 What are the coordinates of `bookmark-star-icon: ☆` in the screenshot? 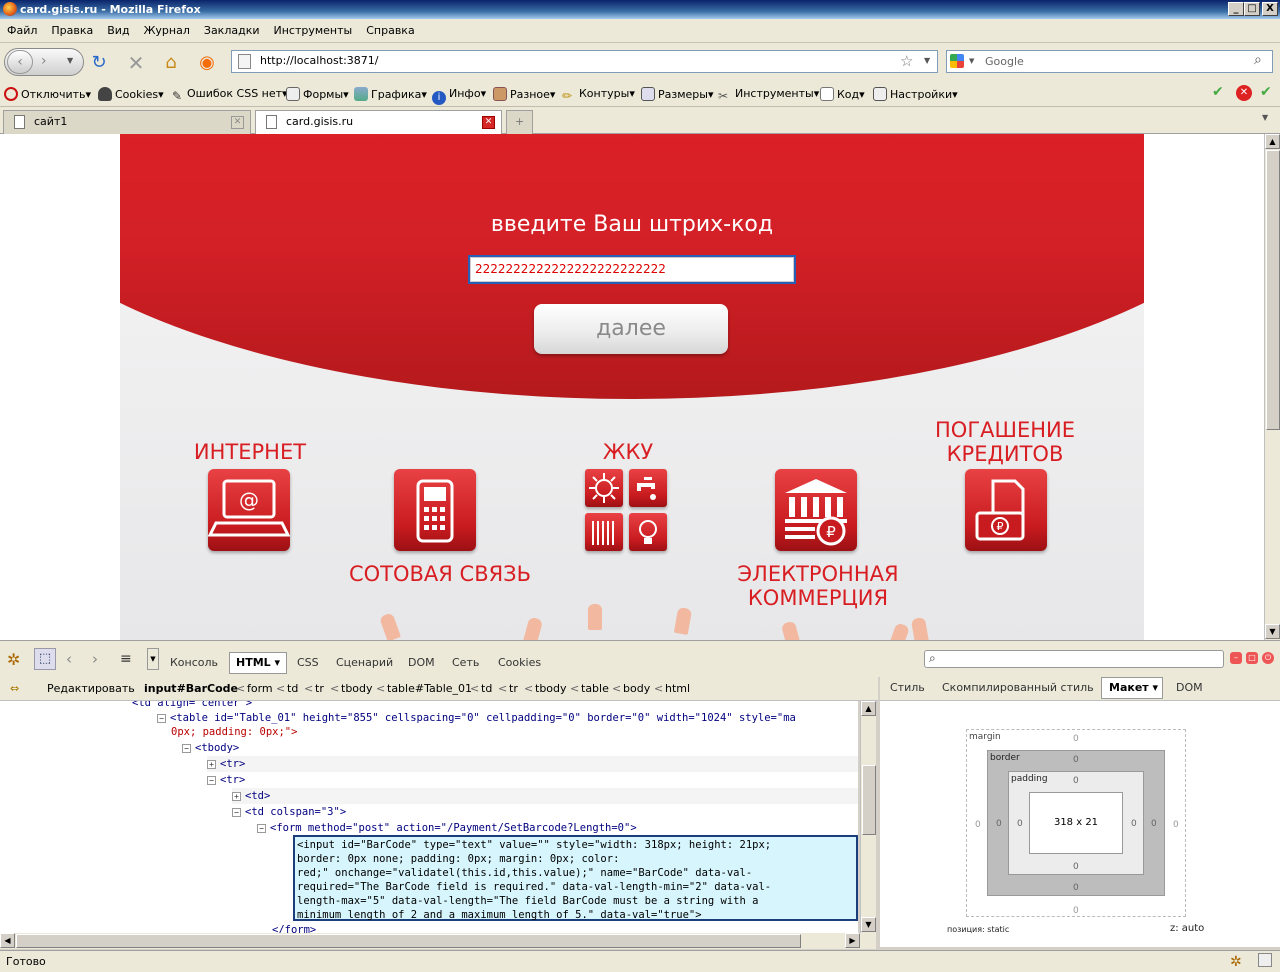 It's located at (906, 61).